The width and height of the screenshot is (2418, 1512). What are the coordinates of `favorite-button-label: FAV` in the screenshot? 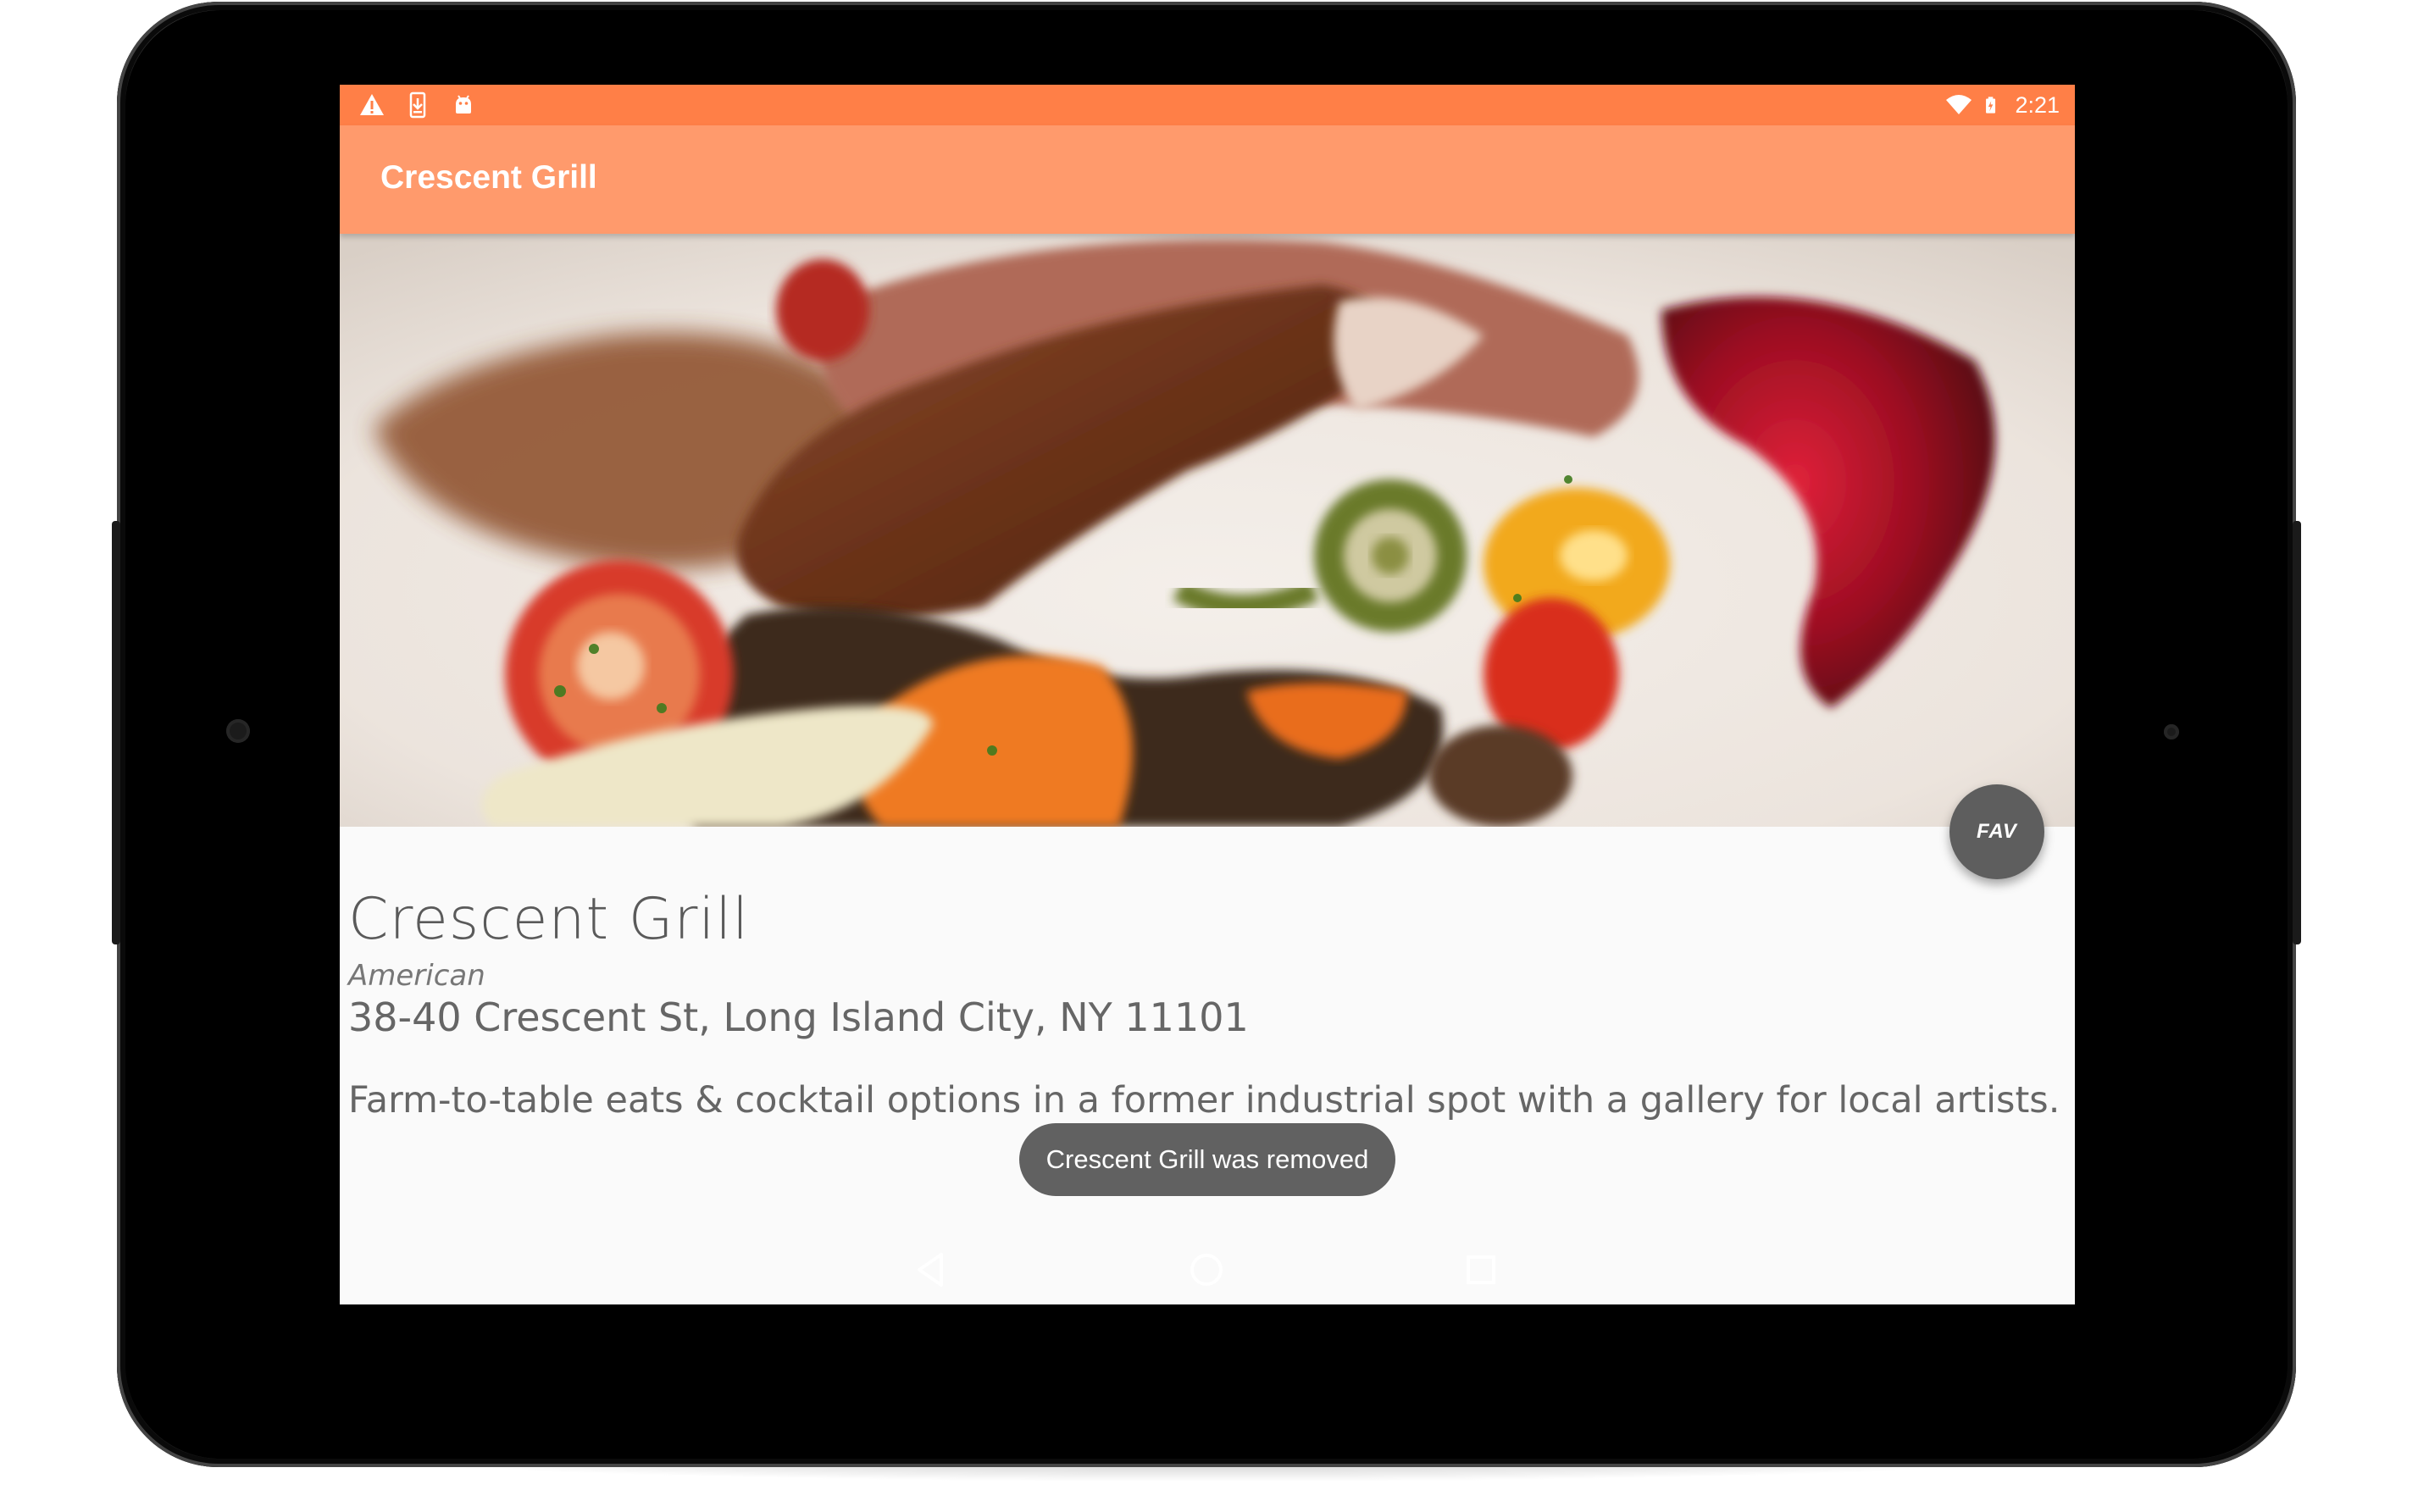 It's located at (1997, 831).